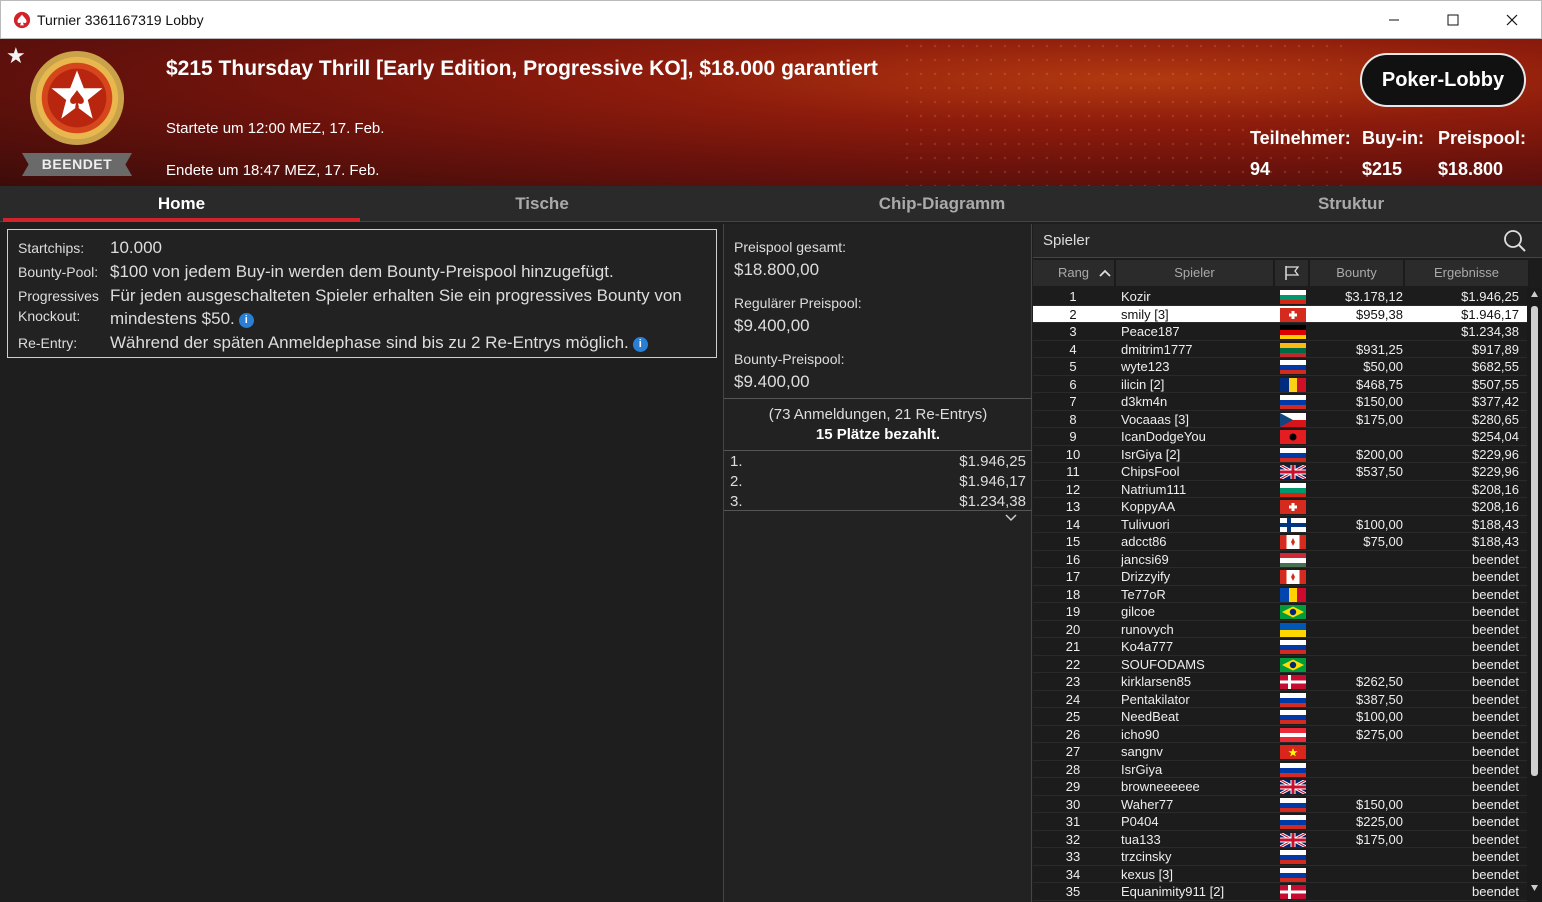 The height and width of the screenshot is (902, 1542). I want to click on flag-denmark-icon, so click(1293, 892).